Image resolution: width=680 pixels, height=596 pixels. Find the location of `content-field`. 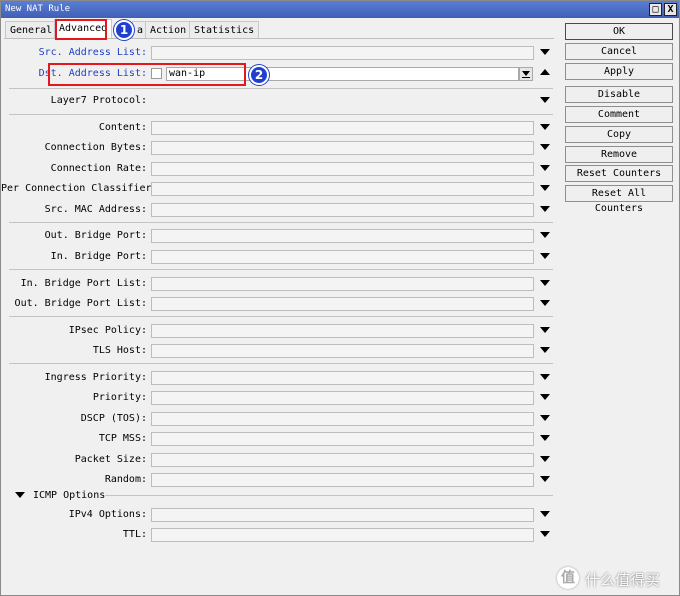

content-field is located at coordinates (342, 128).